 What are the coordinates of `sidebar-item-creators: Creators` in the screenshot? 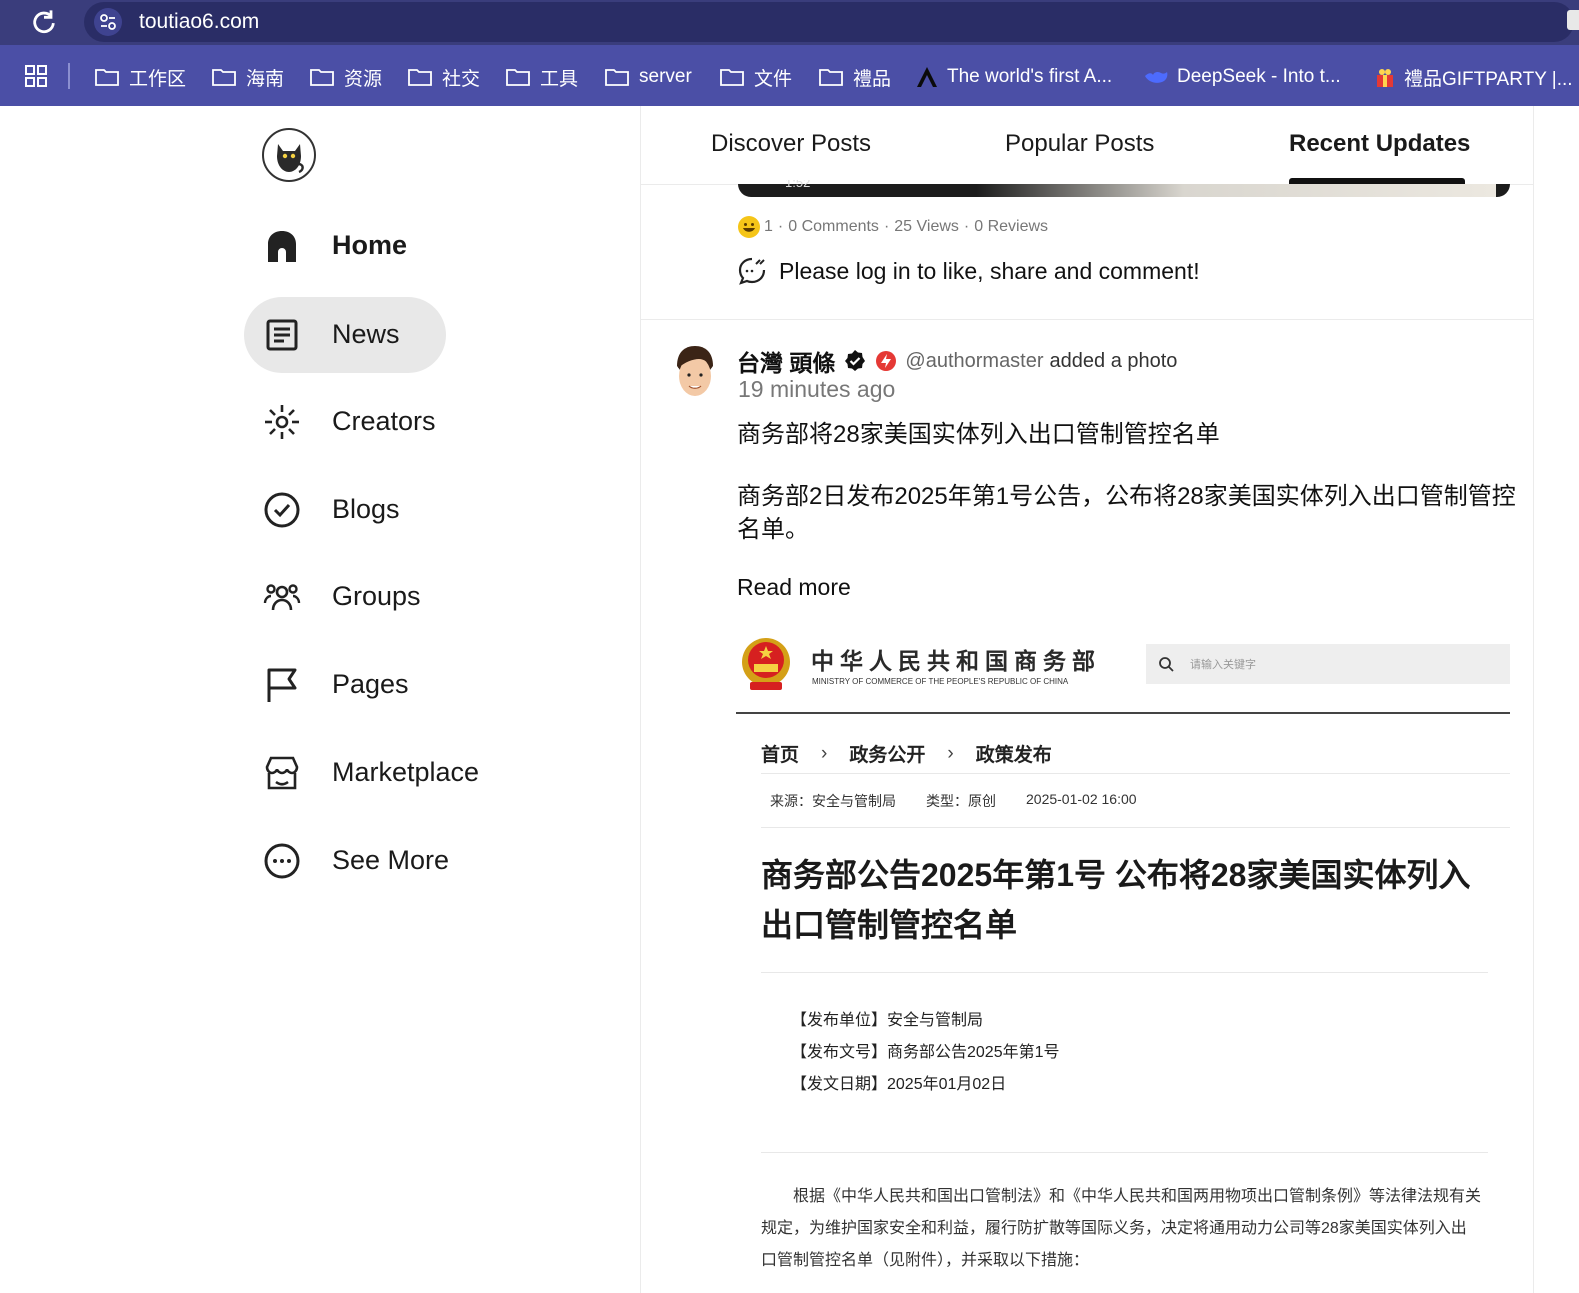 It's located at (364, 422).